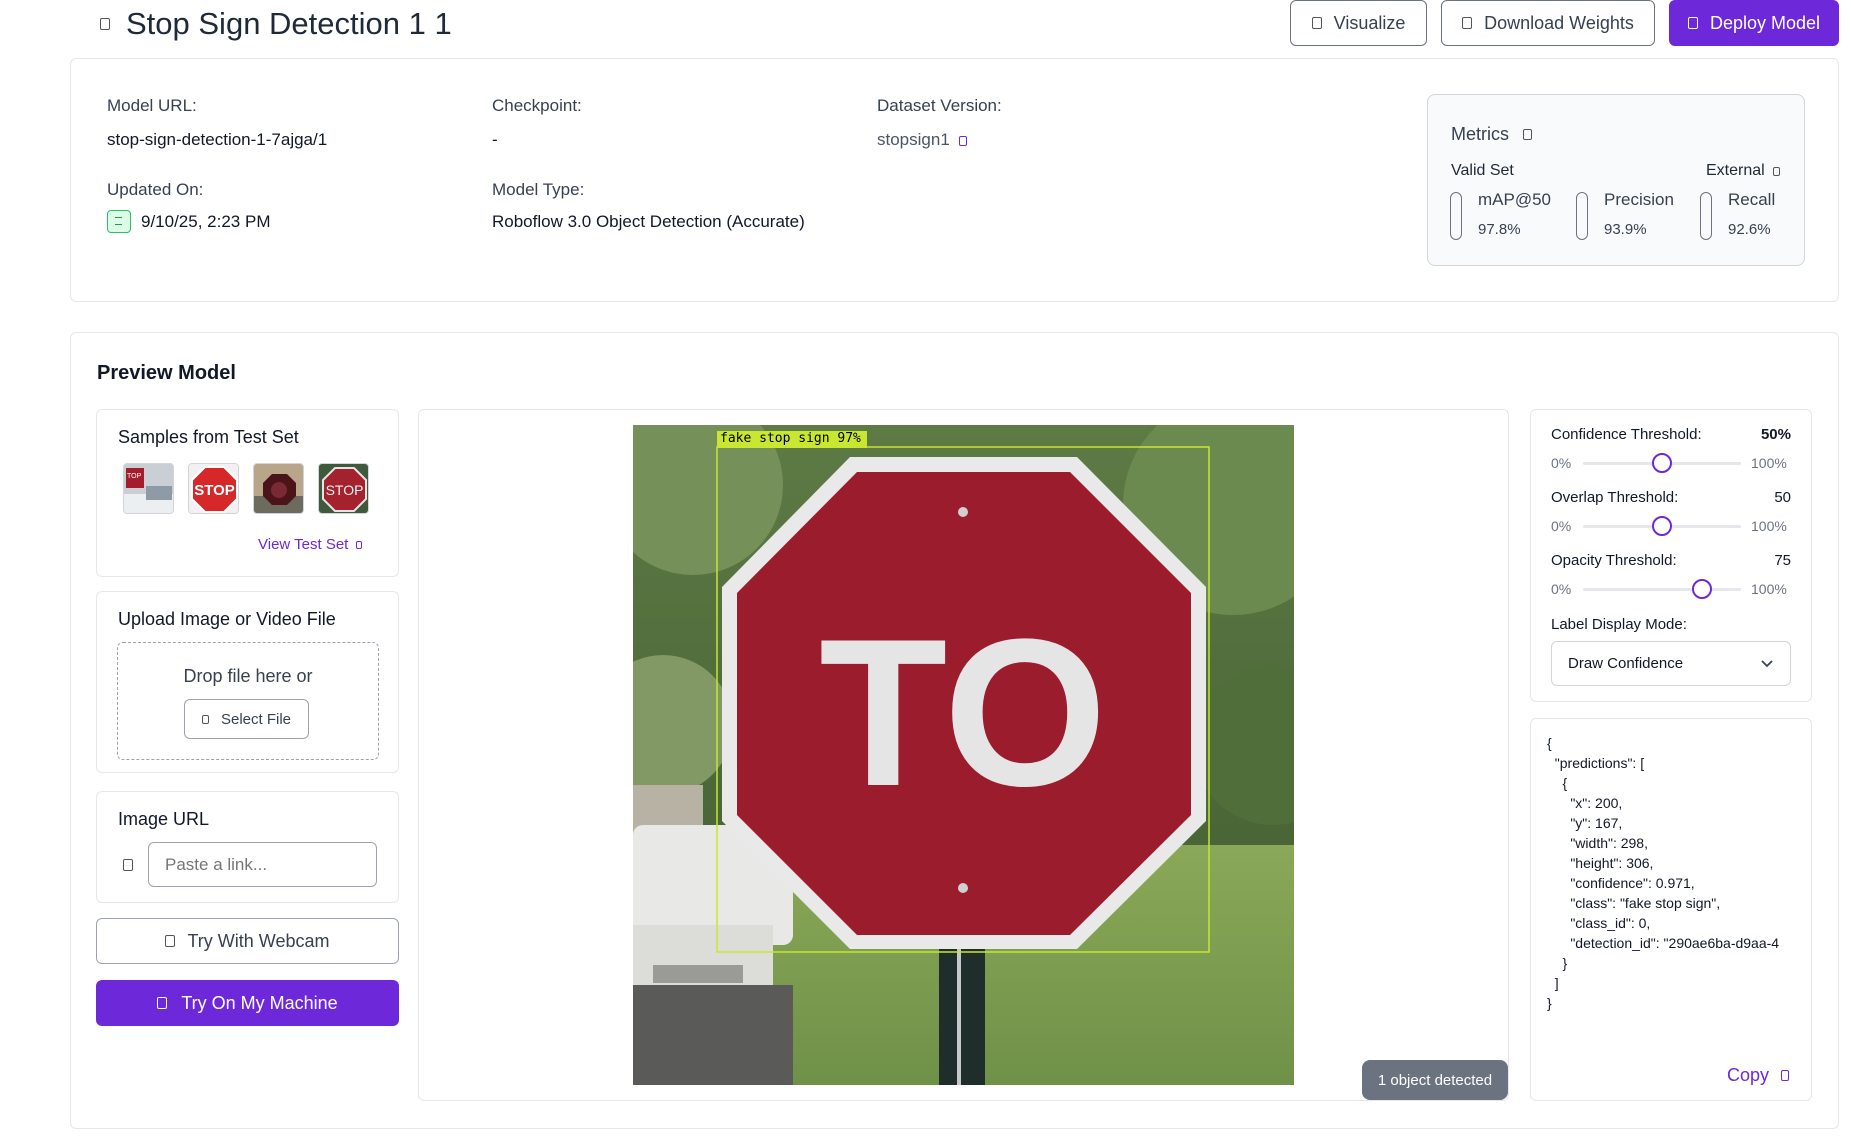 This screenshot has height=1137, width=1851. Describe the element at coordinates (227, 619) in the screenshot. I see `upload-title: Upload Image or Video File` at that location.